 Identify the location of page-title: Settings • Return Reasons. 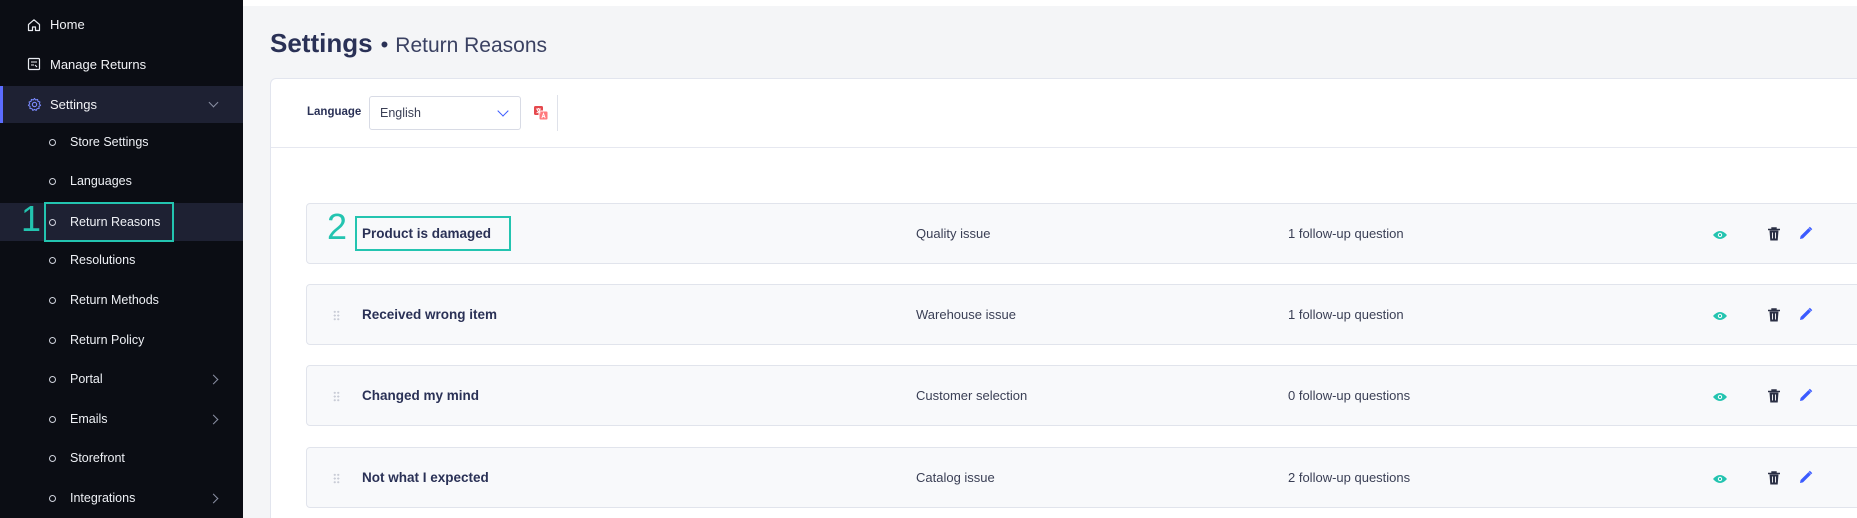
(408, 43).